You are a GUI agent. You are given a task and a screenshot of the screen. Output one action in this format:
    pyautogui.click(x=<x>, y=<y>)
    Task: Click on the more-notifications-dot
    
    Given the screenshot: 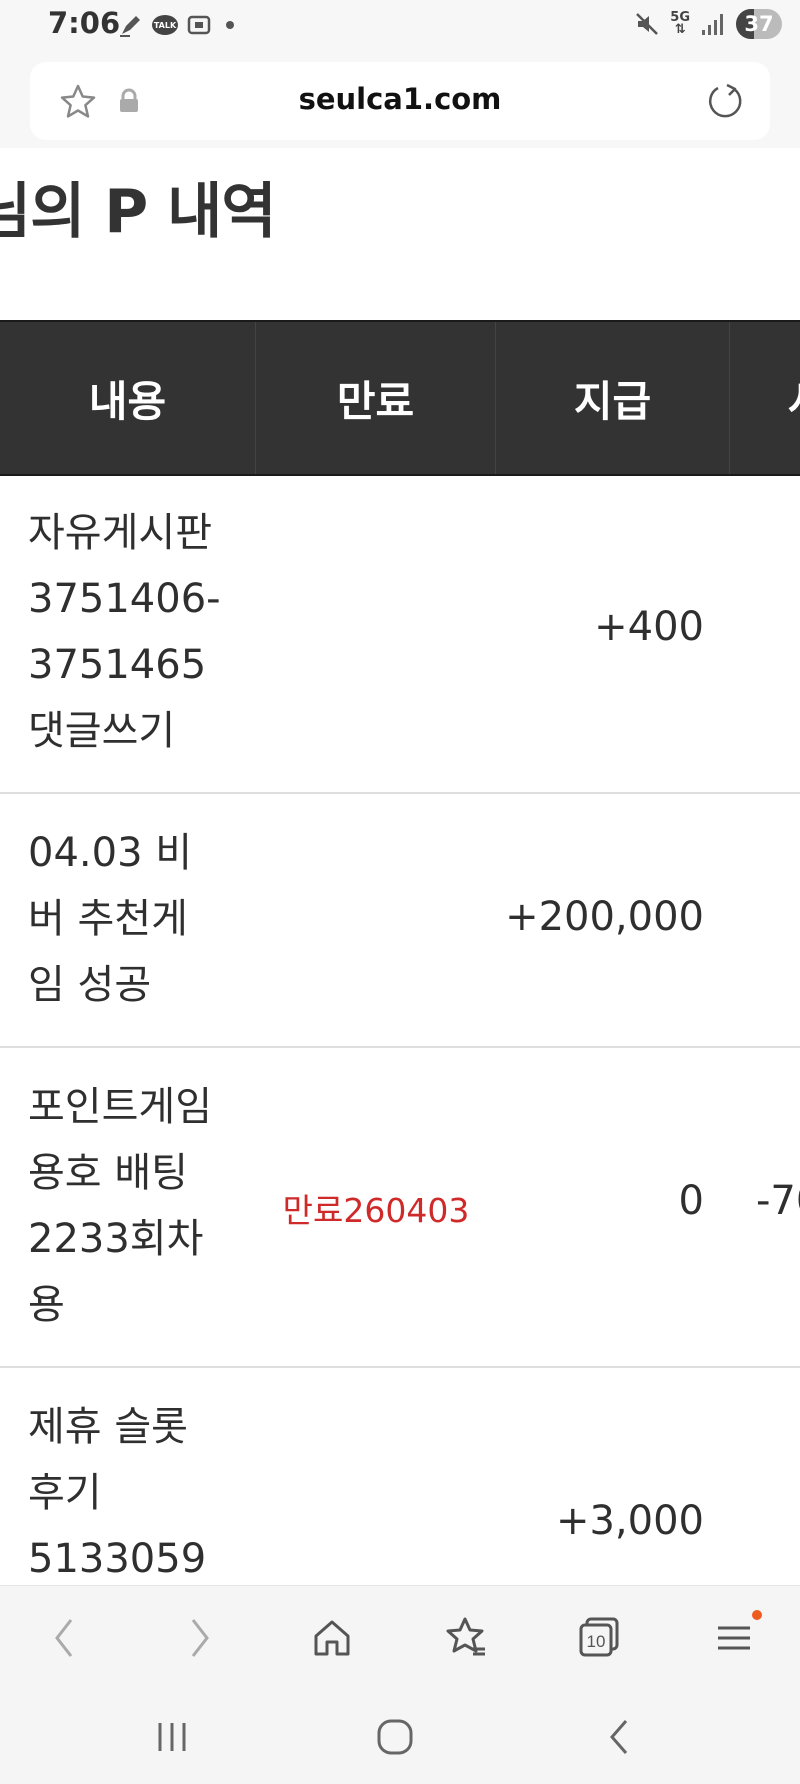 What is the action you would take?
    pyautogui.click(x=230, y=25)
    